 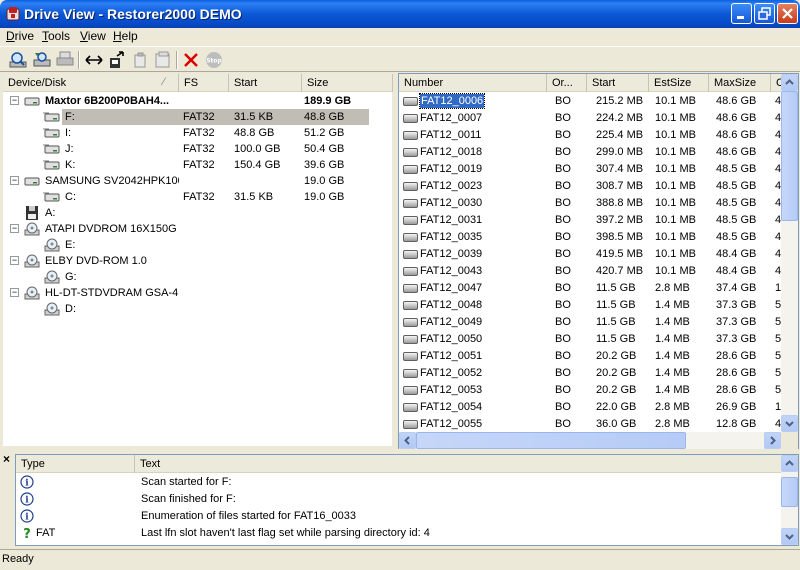 What do you see at coordinates (197, 101) in the screenshot?
I see `tree-row: − Maxtor 6B200P0BAH4... 189.9 GB` at bounding box center [197, 101].